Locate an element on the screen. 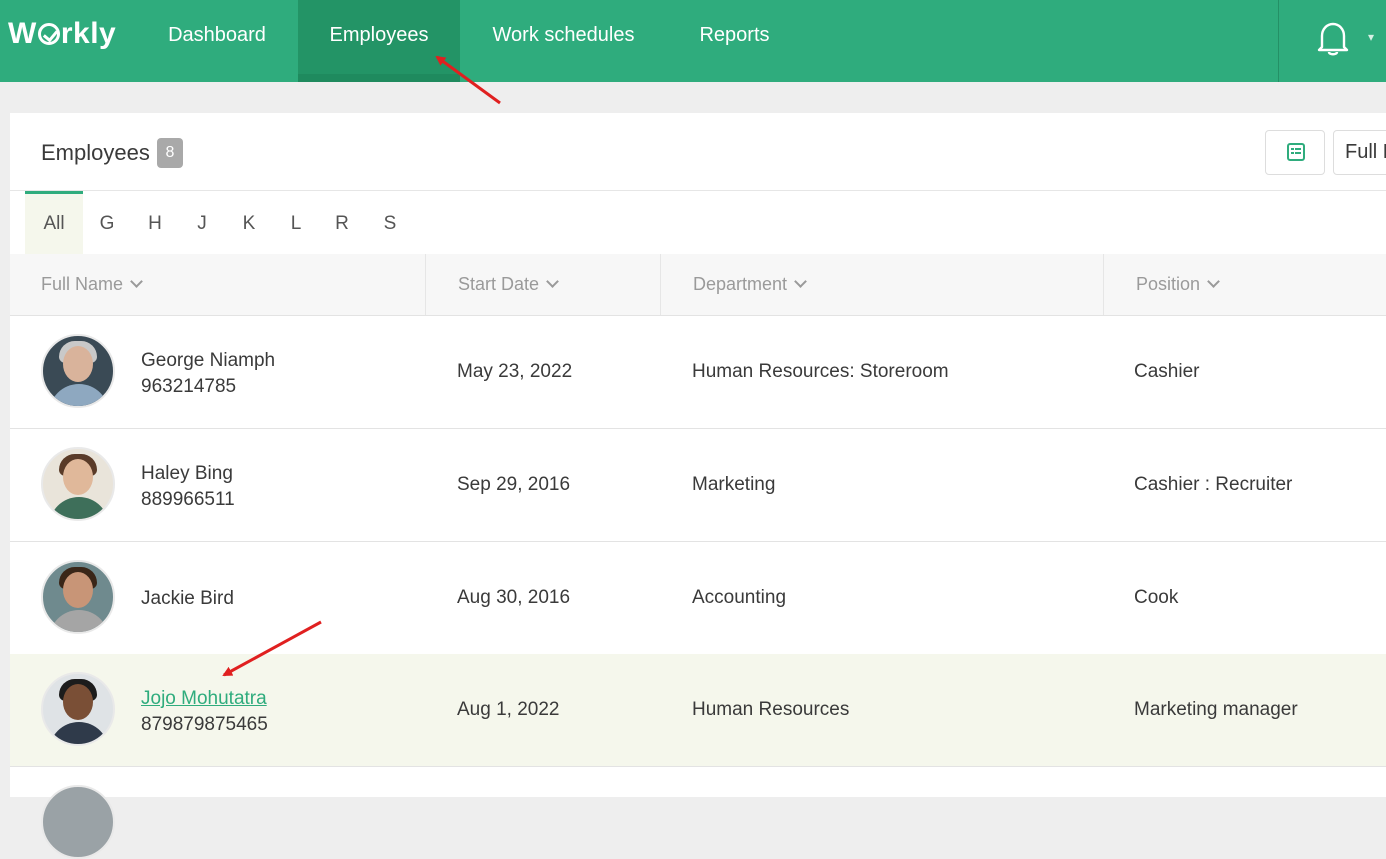 This screenshot has height=859, width=1386. employee-phone: 889966511 is located at coordinates (188, 499).